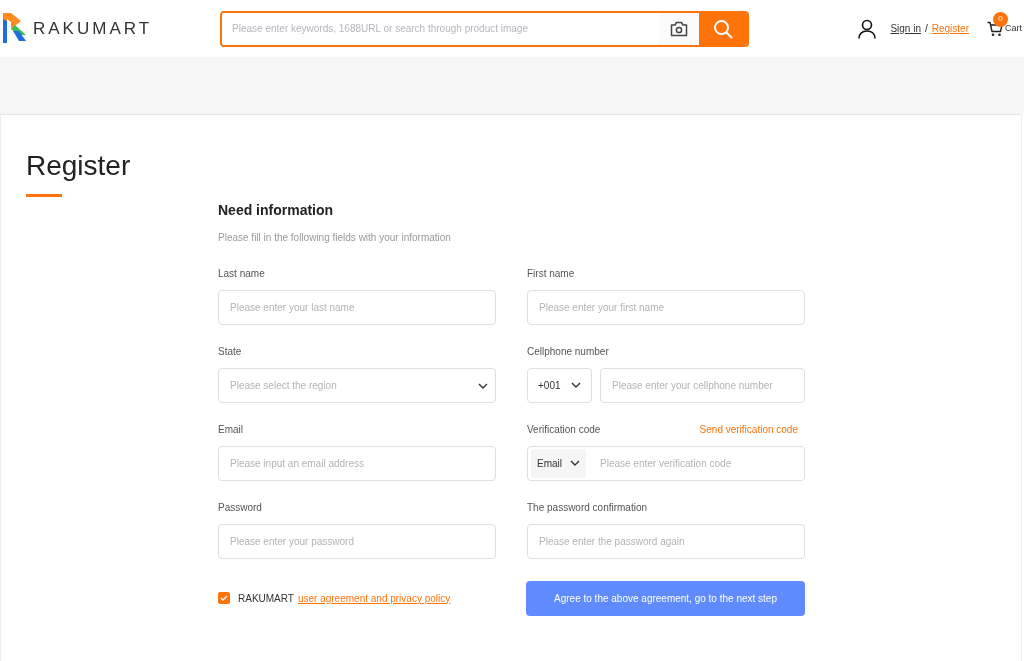 This screenshot has height=661, width=1024. I want to click on search-button, so click(723, 28).